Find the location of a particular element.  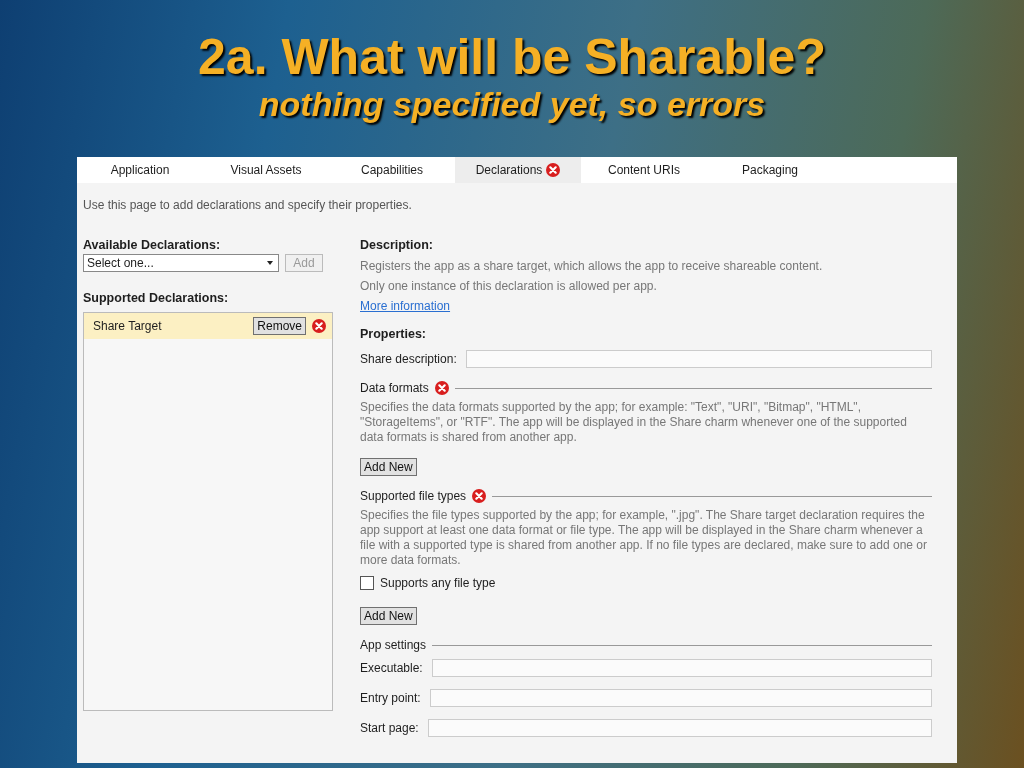

intro-text: Use this page to add declarations and specify their properties. is located at coordinates (248, 206).